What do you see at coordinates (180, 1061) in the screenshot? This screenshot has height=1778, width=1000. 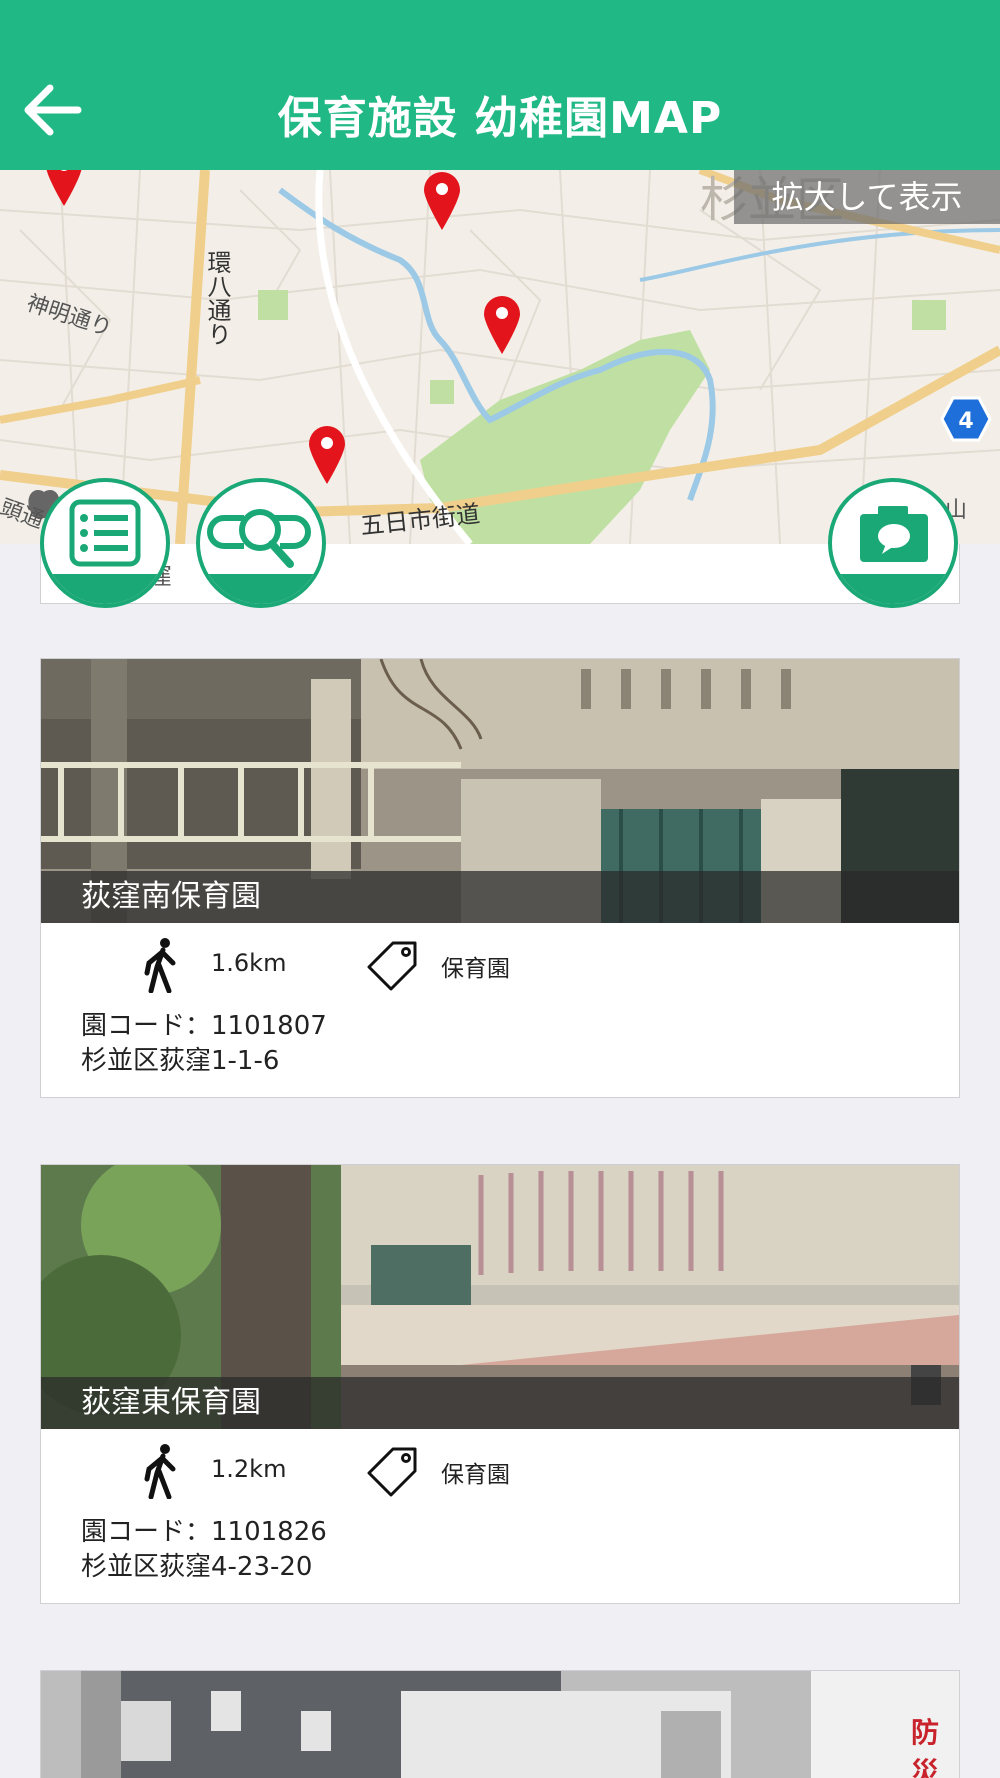 I see `facility-address: 杉並区荻窪1-1-6` at bounding box center [180, 1061].